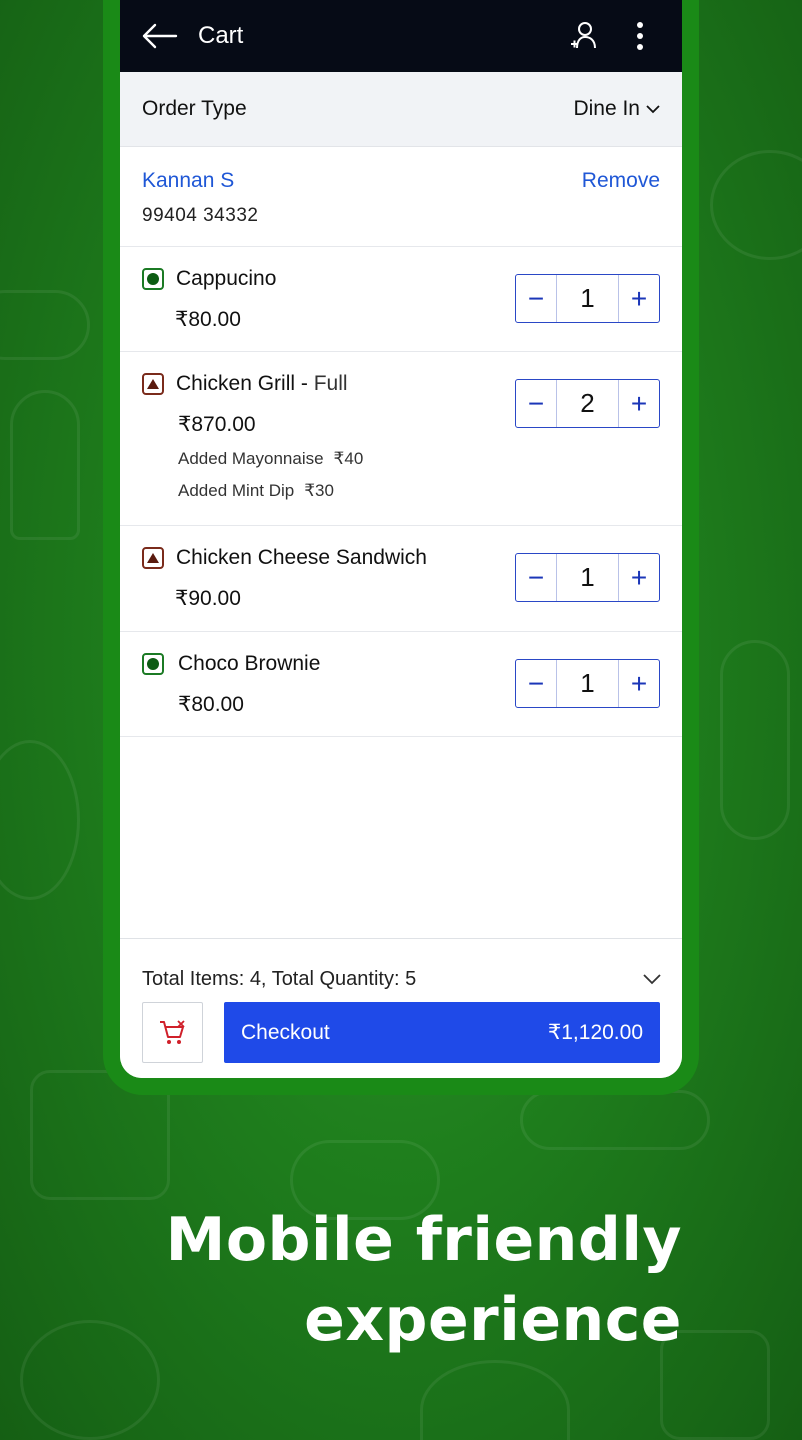 The width and height of the screenshot is (802, 1440). What do you see at coordinates (606, 108) in the screenshot?
I see `order-type-value: Dine In` at bounding box center [606, 108].